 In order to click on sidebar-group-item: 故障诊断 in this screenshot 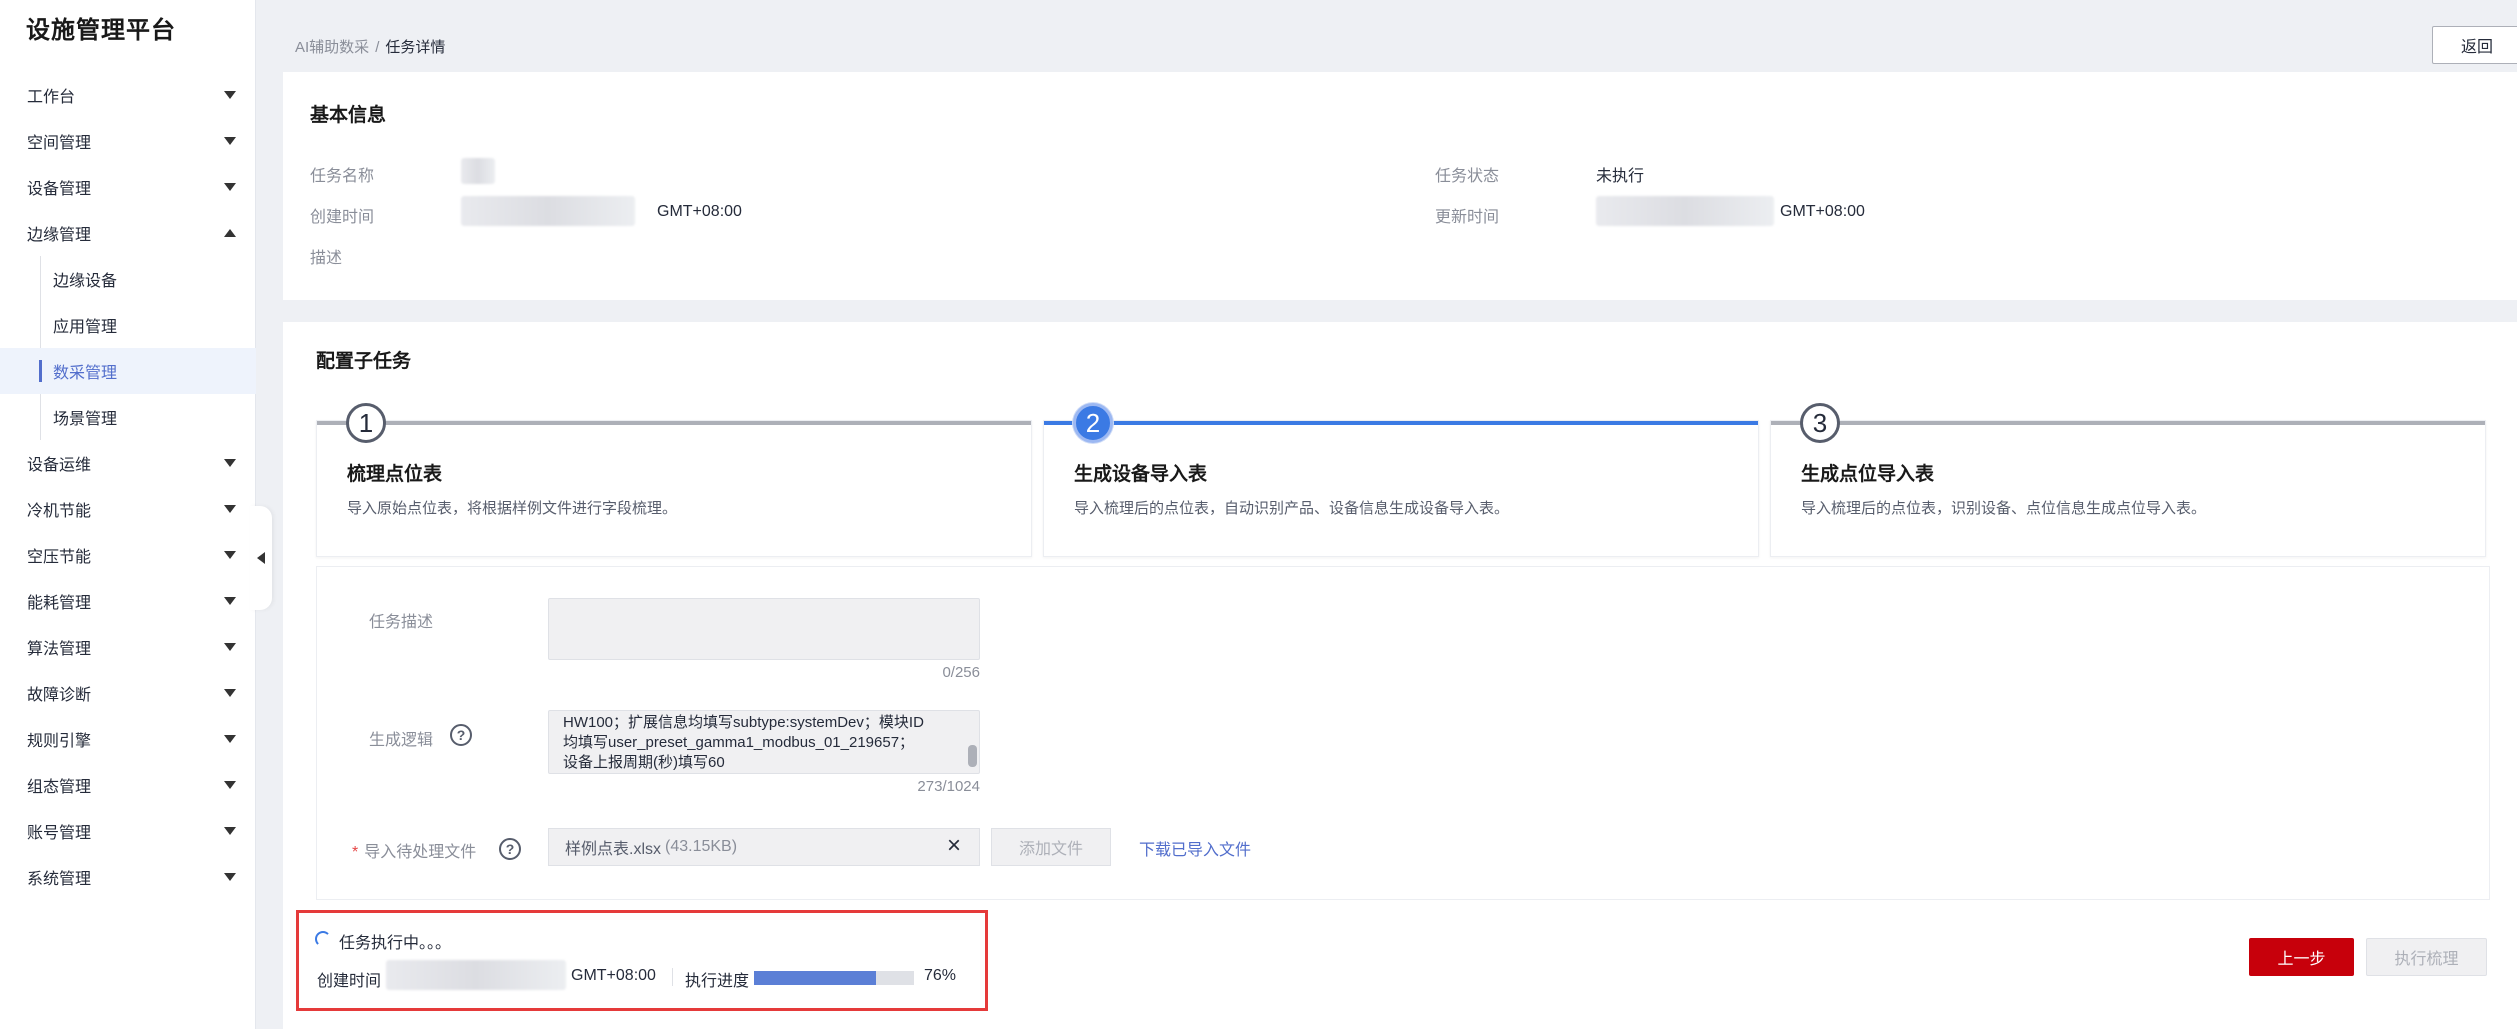, I will do `click(128, 693)`.